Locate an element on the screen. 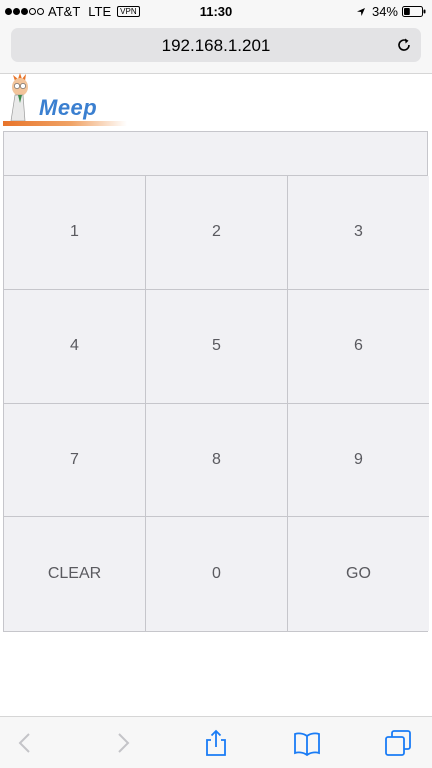  clear-button: CLEAR is located at coordinates (75, 574).